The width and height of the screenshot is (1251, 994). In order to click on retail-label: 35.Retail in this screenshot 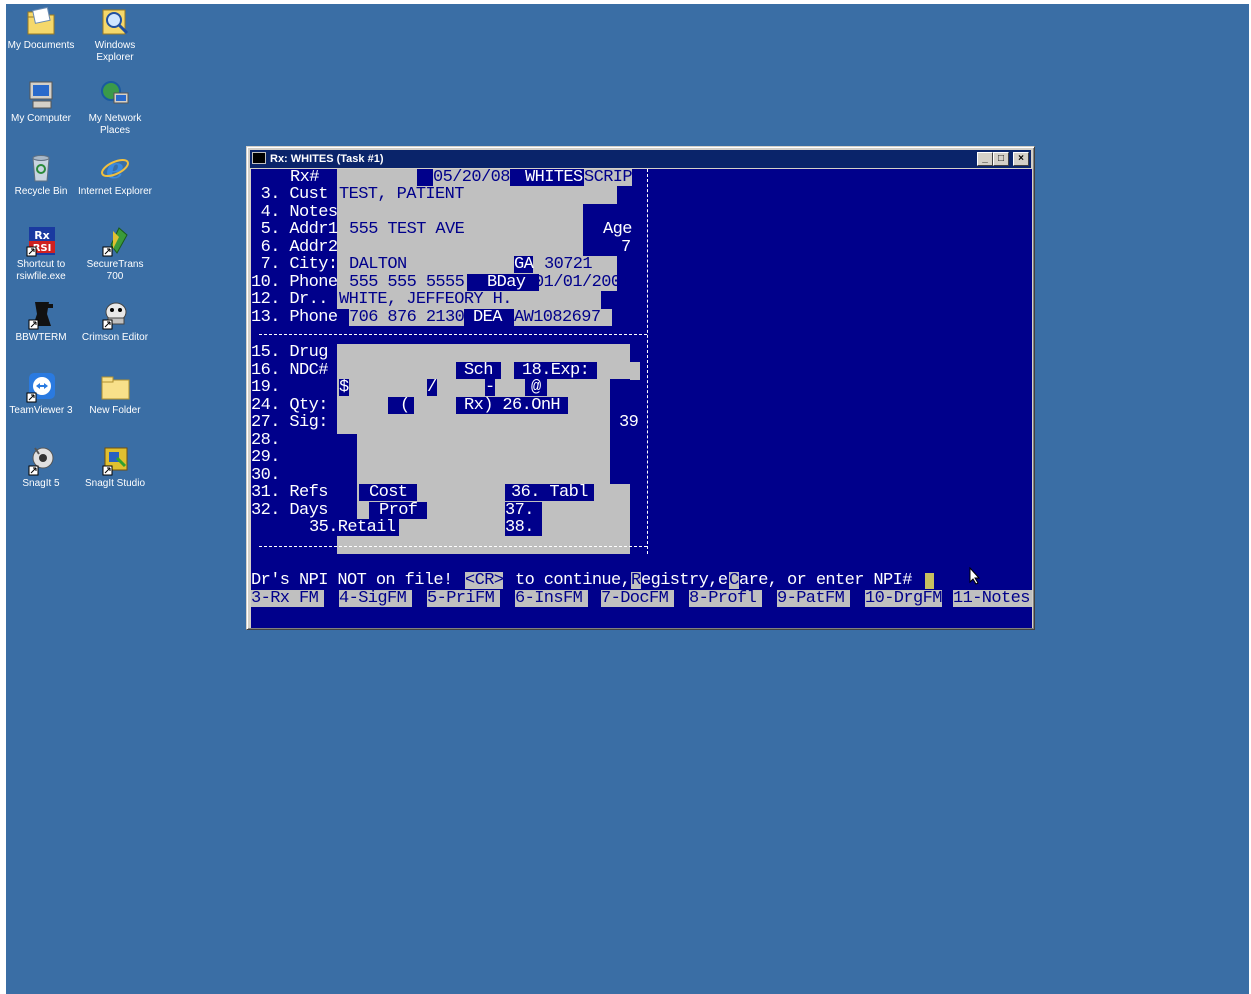, I will do `click(354, 527)`.